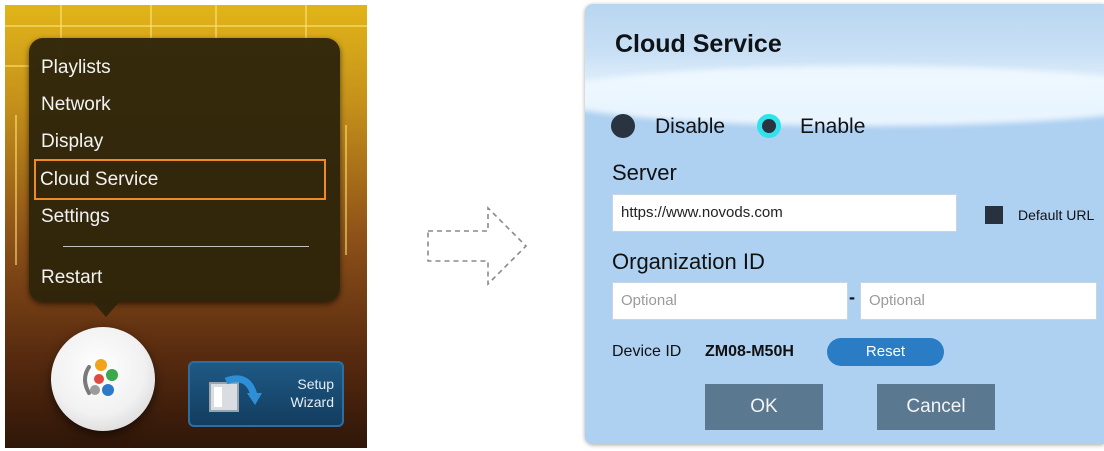  What do you see at coordinates (885, 352) in the screenshot?
I see `reset-button: Reset` at bounding box center [885, 352].